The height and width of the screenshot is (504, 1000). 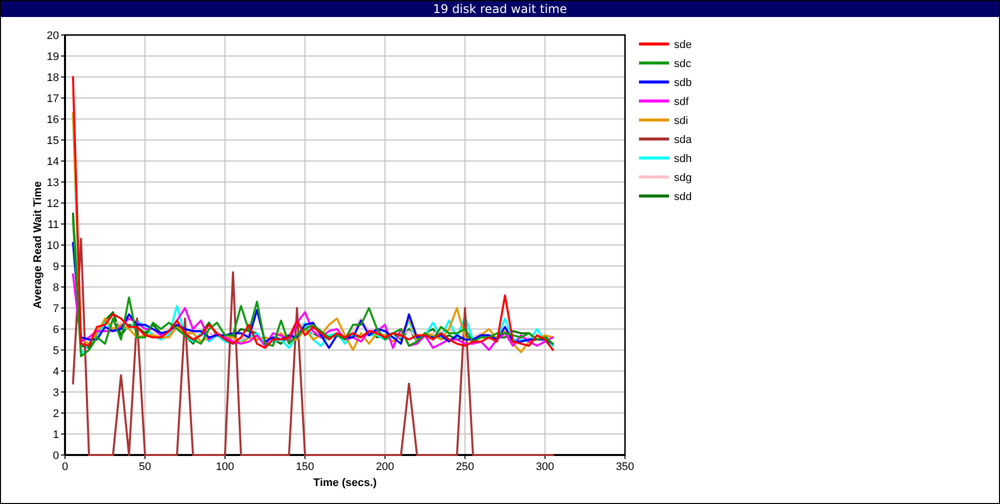 I want to click on legend-label: sdd, so click(x=683, y=197).